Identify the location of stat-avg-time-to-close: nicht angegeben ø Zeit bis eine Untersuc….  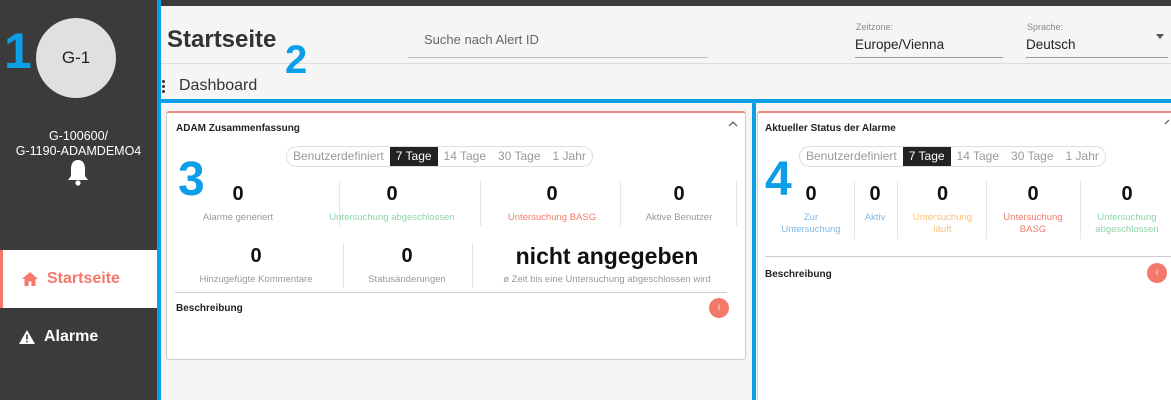
(607, 264).